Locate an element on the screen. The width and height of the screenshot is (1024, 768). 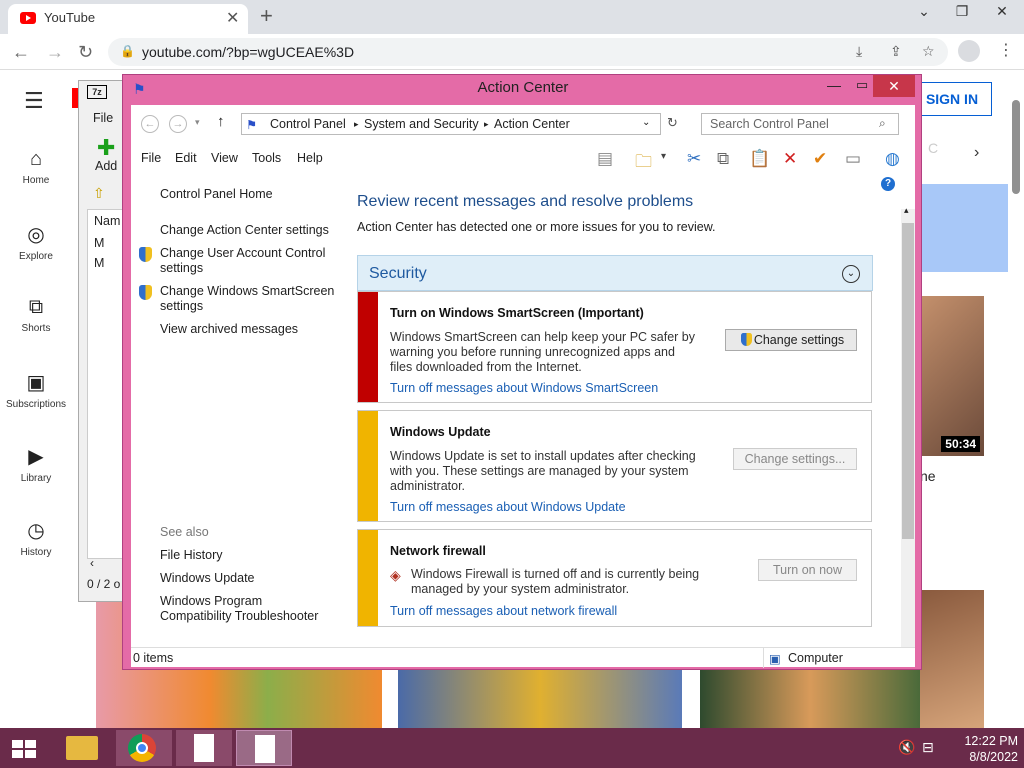
bookmark-star-icon: ☆ is located at coordinates (928, 51).